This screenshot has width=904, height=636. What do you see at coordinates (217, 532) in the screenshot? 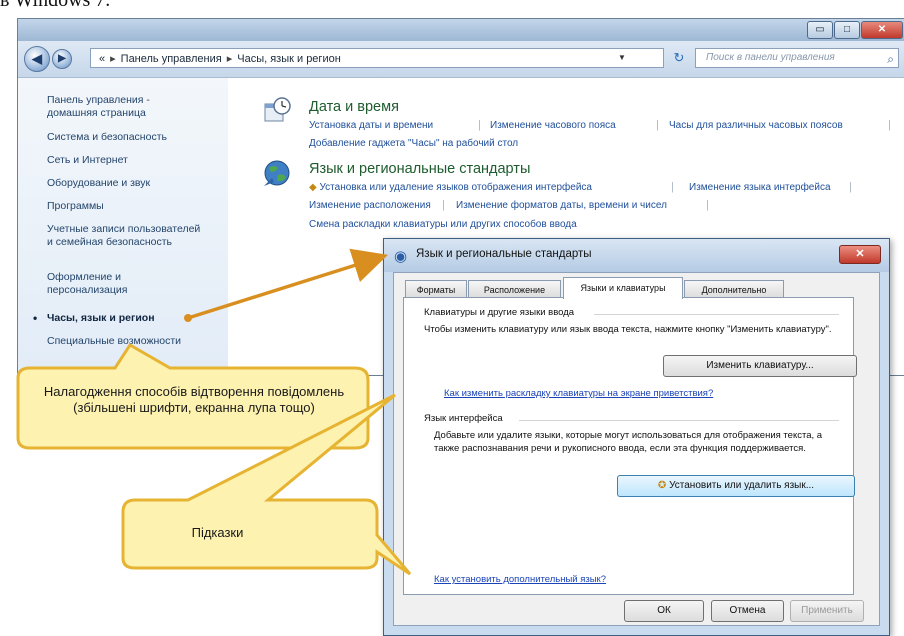
I see `callout-hints-text: Підказки` at bounding box center [217, 532].